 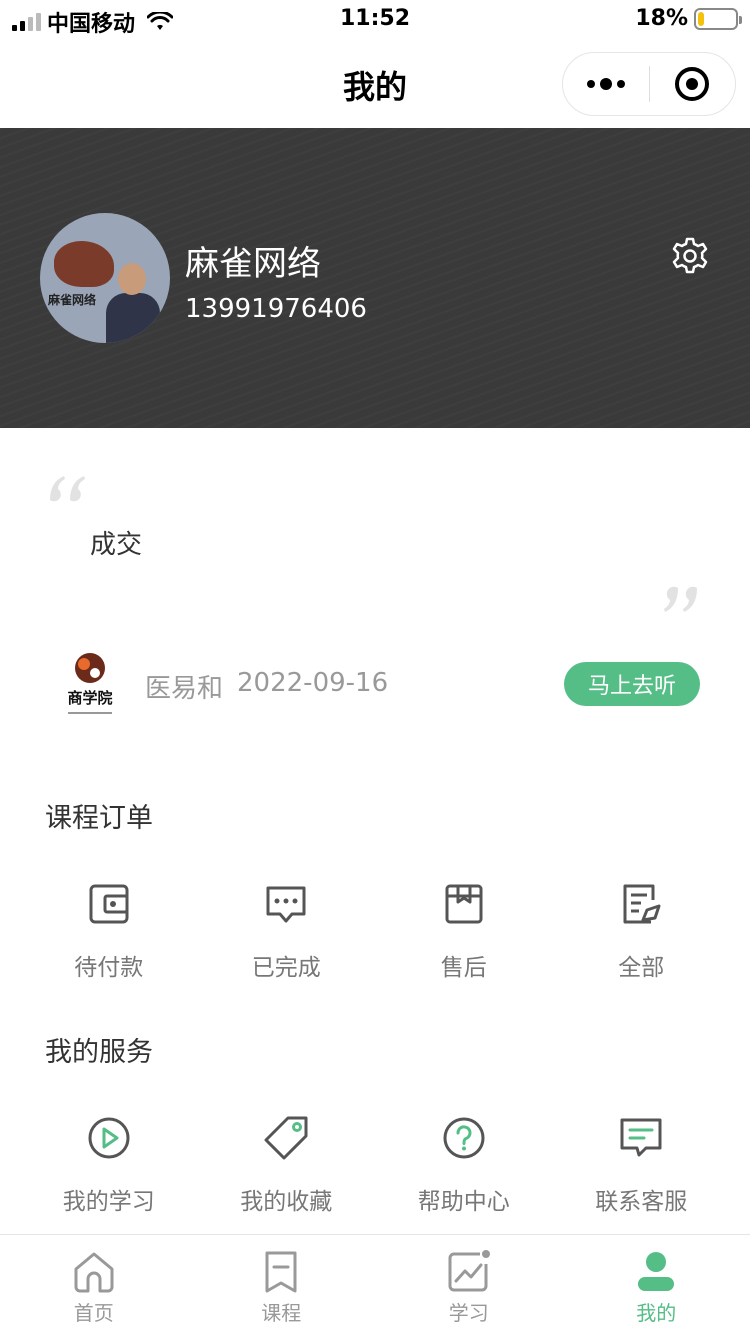 What do you see at coordinates (276, 309) in the screenshot?
I see `user-phone: 13991976406` at bounding box center [276, 309].